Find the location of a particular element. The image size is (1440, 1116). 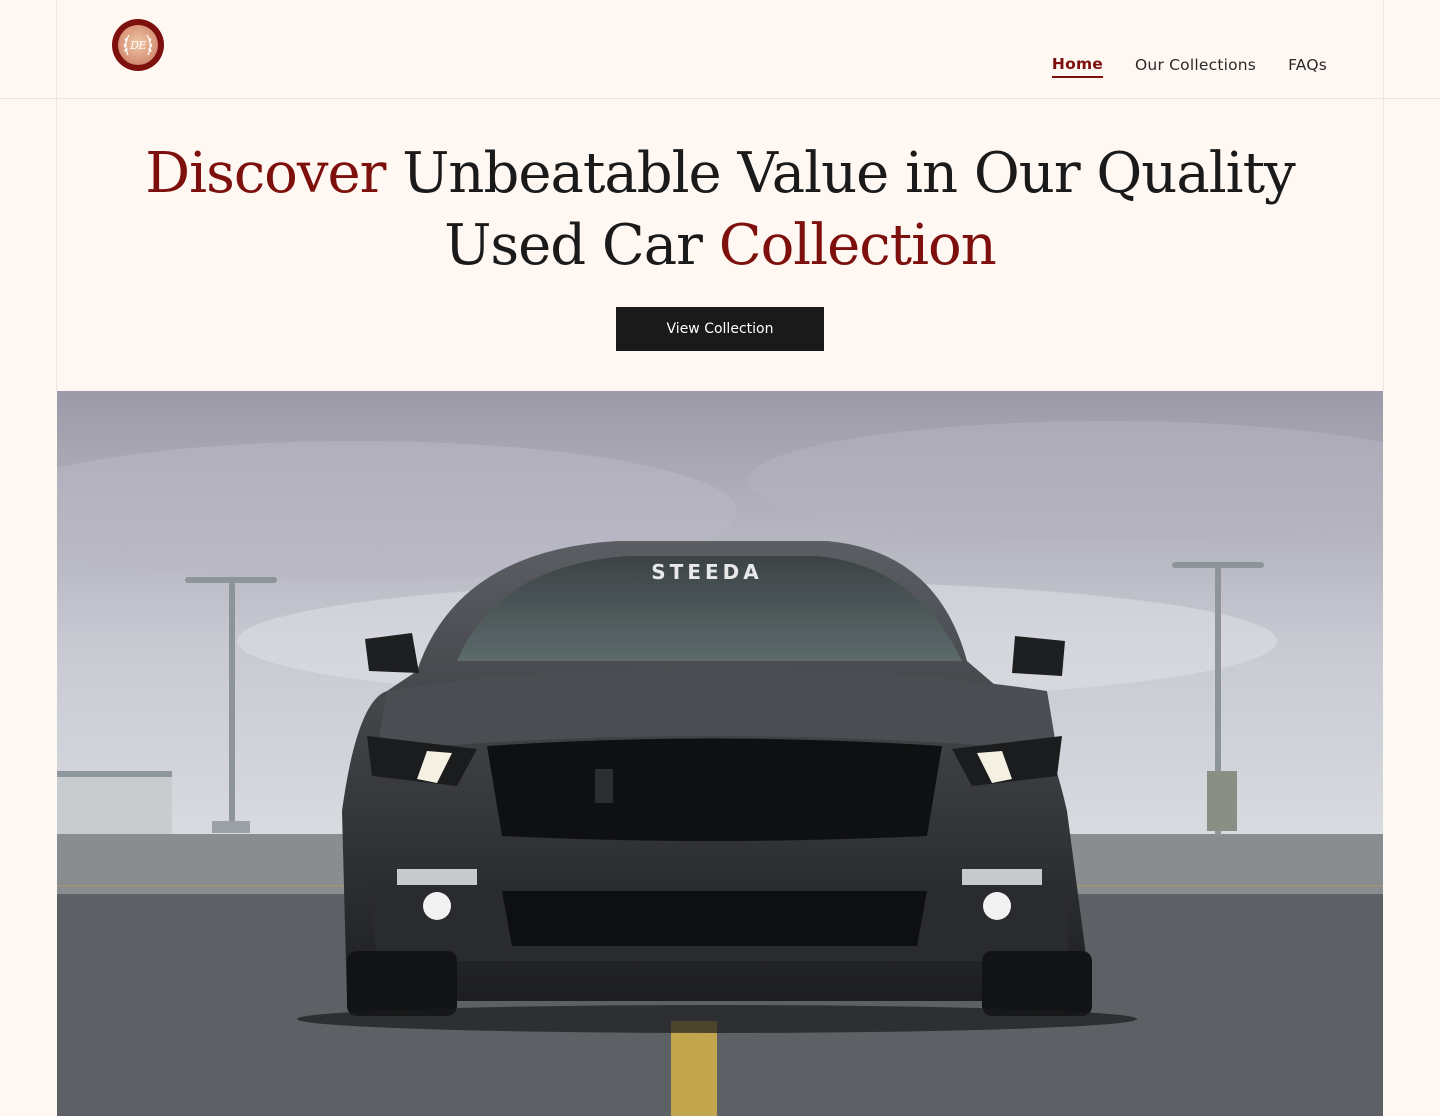

hero-title-part-3: Used Car is located at coordinates (581, 245).